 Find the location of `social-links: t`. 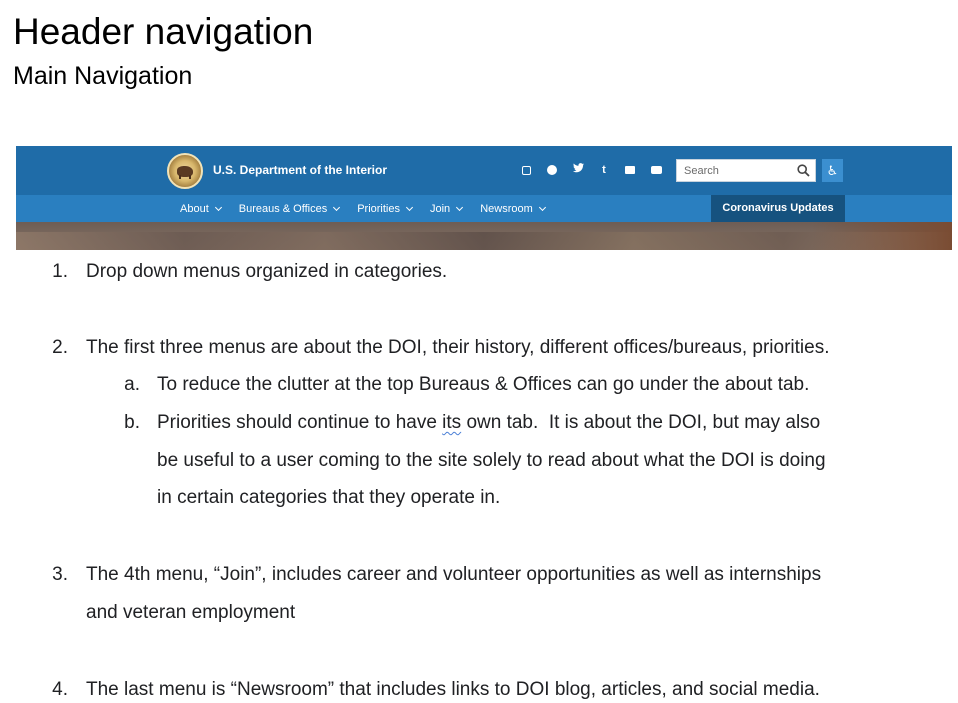

social-links: t is located at coordinates (591, 170).